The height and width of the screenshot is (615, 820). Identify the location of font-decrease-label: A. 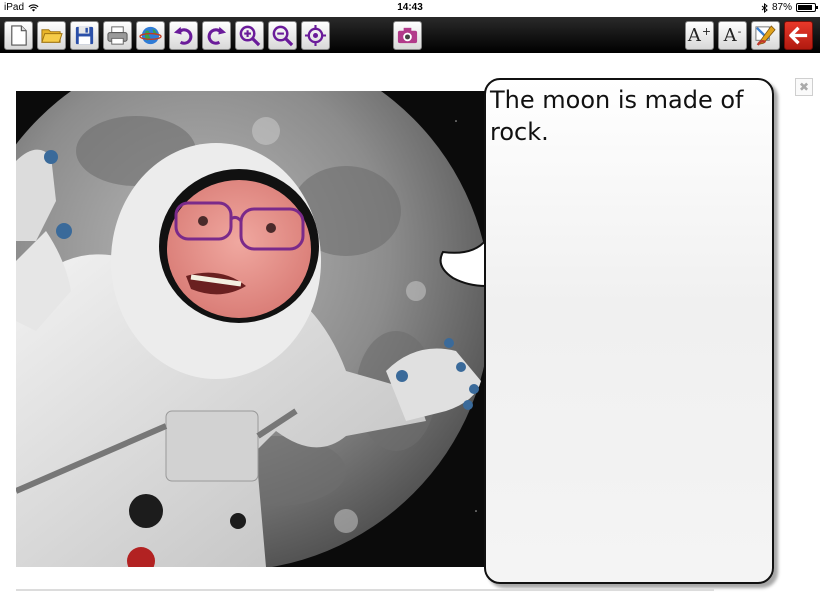
(730, 35).